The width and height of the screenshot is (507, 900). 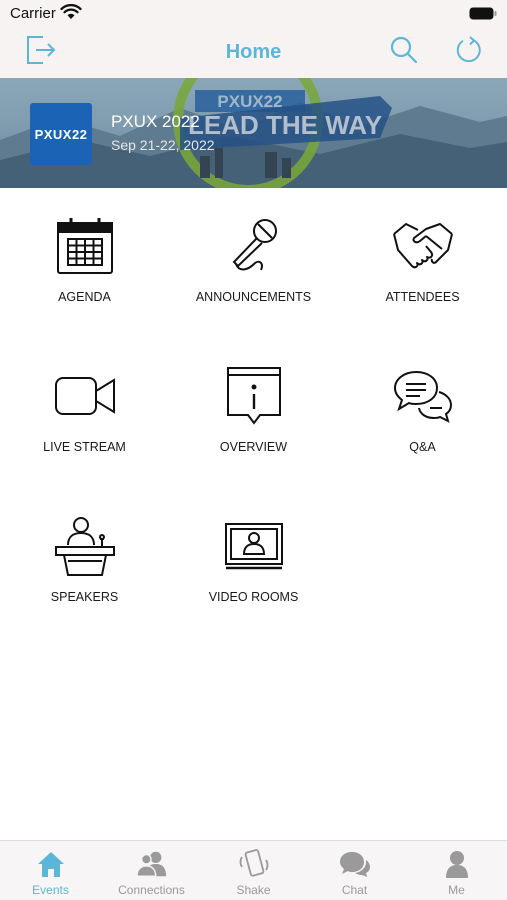 I want to click on tab-connections: Connections, so click(x=151, y=870).